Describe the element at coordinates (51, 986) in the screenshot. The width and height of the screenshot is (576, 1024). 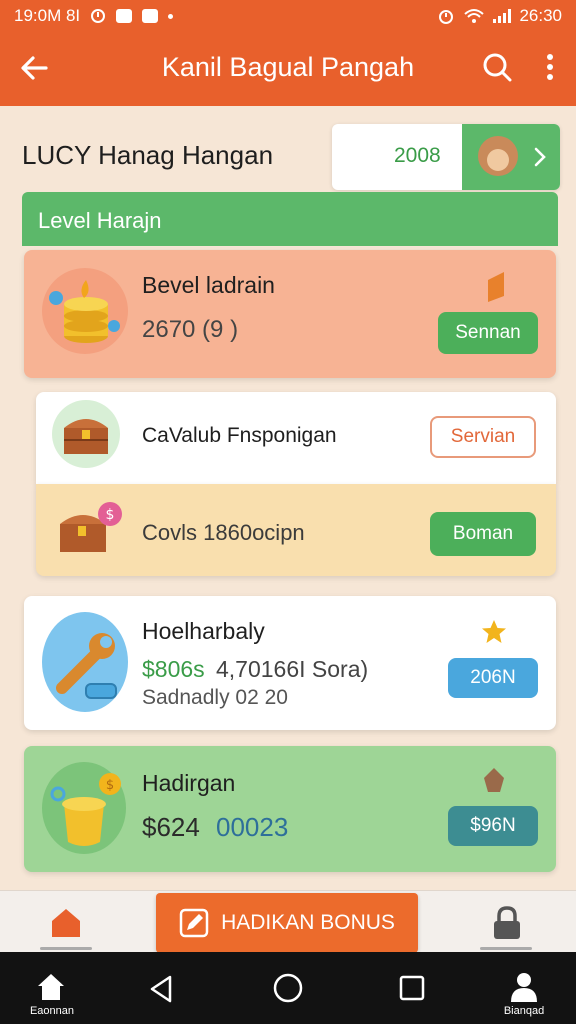
I see `home-icon` at that location.